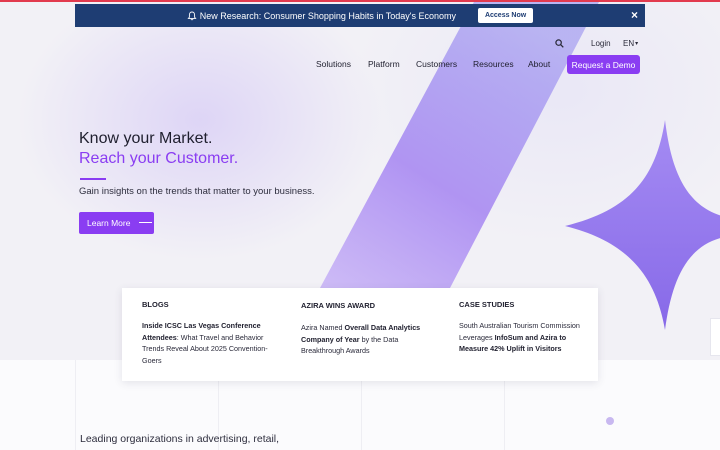  What do you see at coordinates (93, 179) in the screenshot?
I see `hero-divider` at bounding box center [93, 179].